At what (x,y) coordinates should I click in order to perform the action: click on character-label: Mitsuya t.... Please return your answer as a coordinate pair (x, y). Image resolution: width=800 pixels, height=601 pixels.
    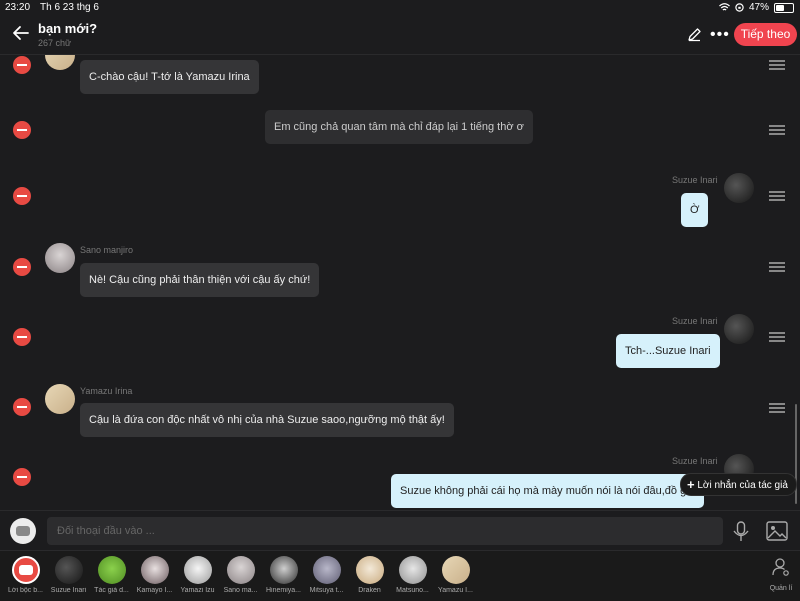
    Looking at the image, I should click on (326, 590).